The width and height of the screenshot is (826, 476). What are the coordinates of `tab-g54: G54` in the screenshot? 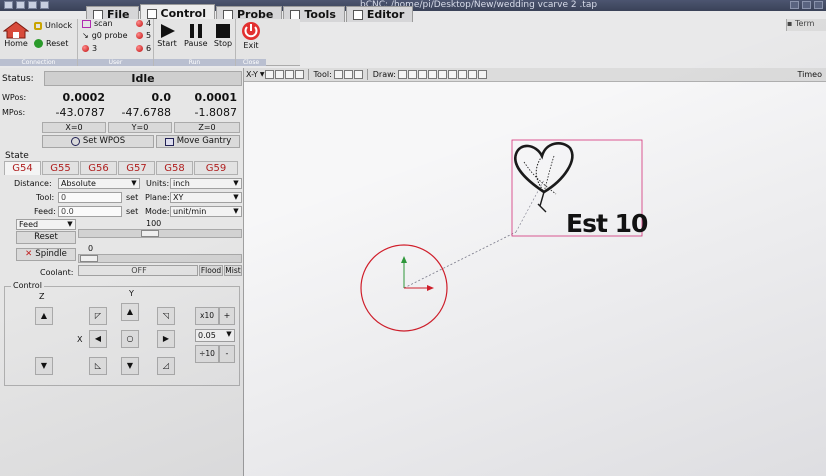 It's located at (22, 168).